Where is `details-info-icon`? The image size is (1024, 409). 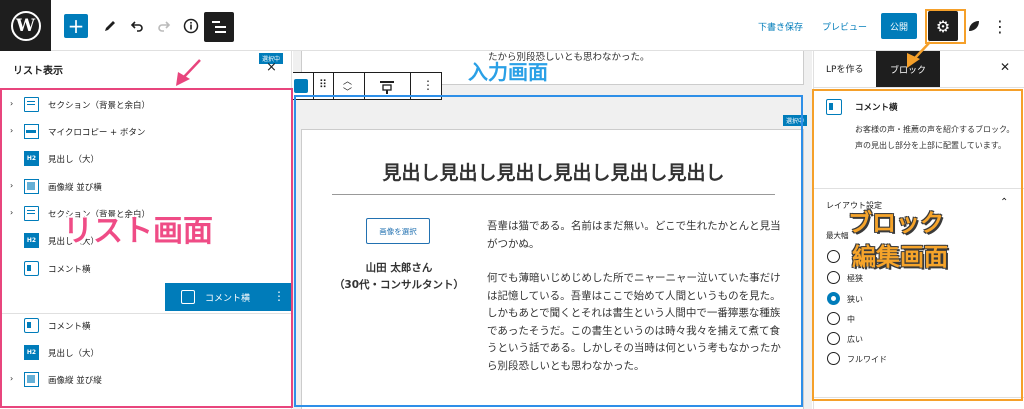
details-info-icon is located at coordinates (191, 26).